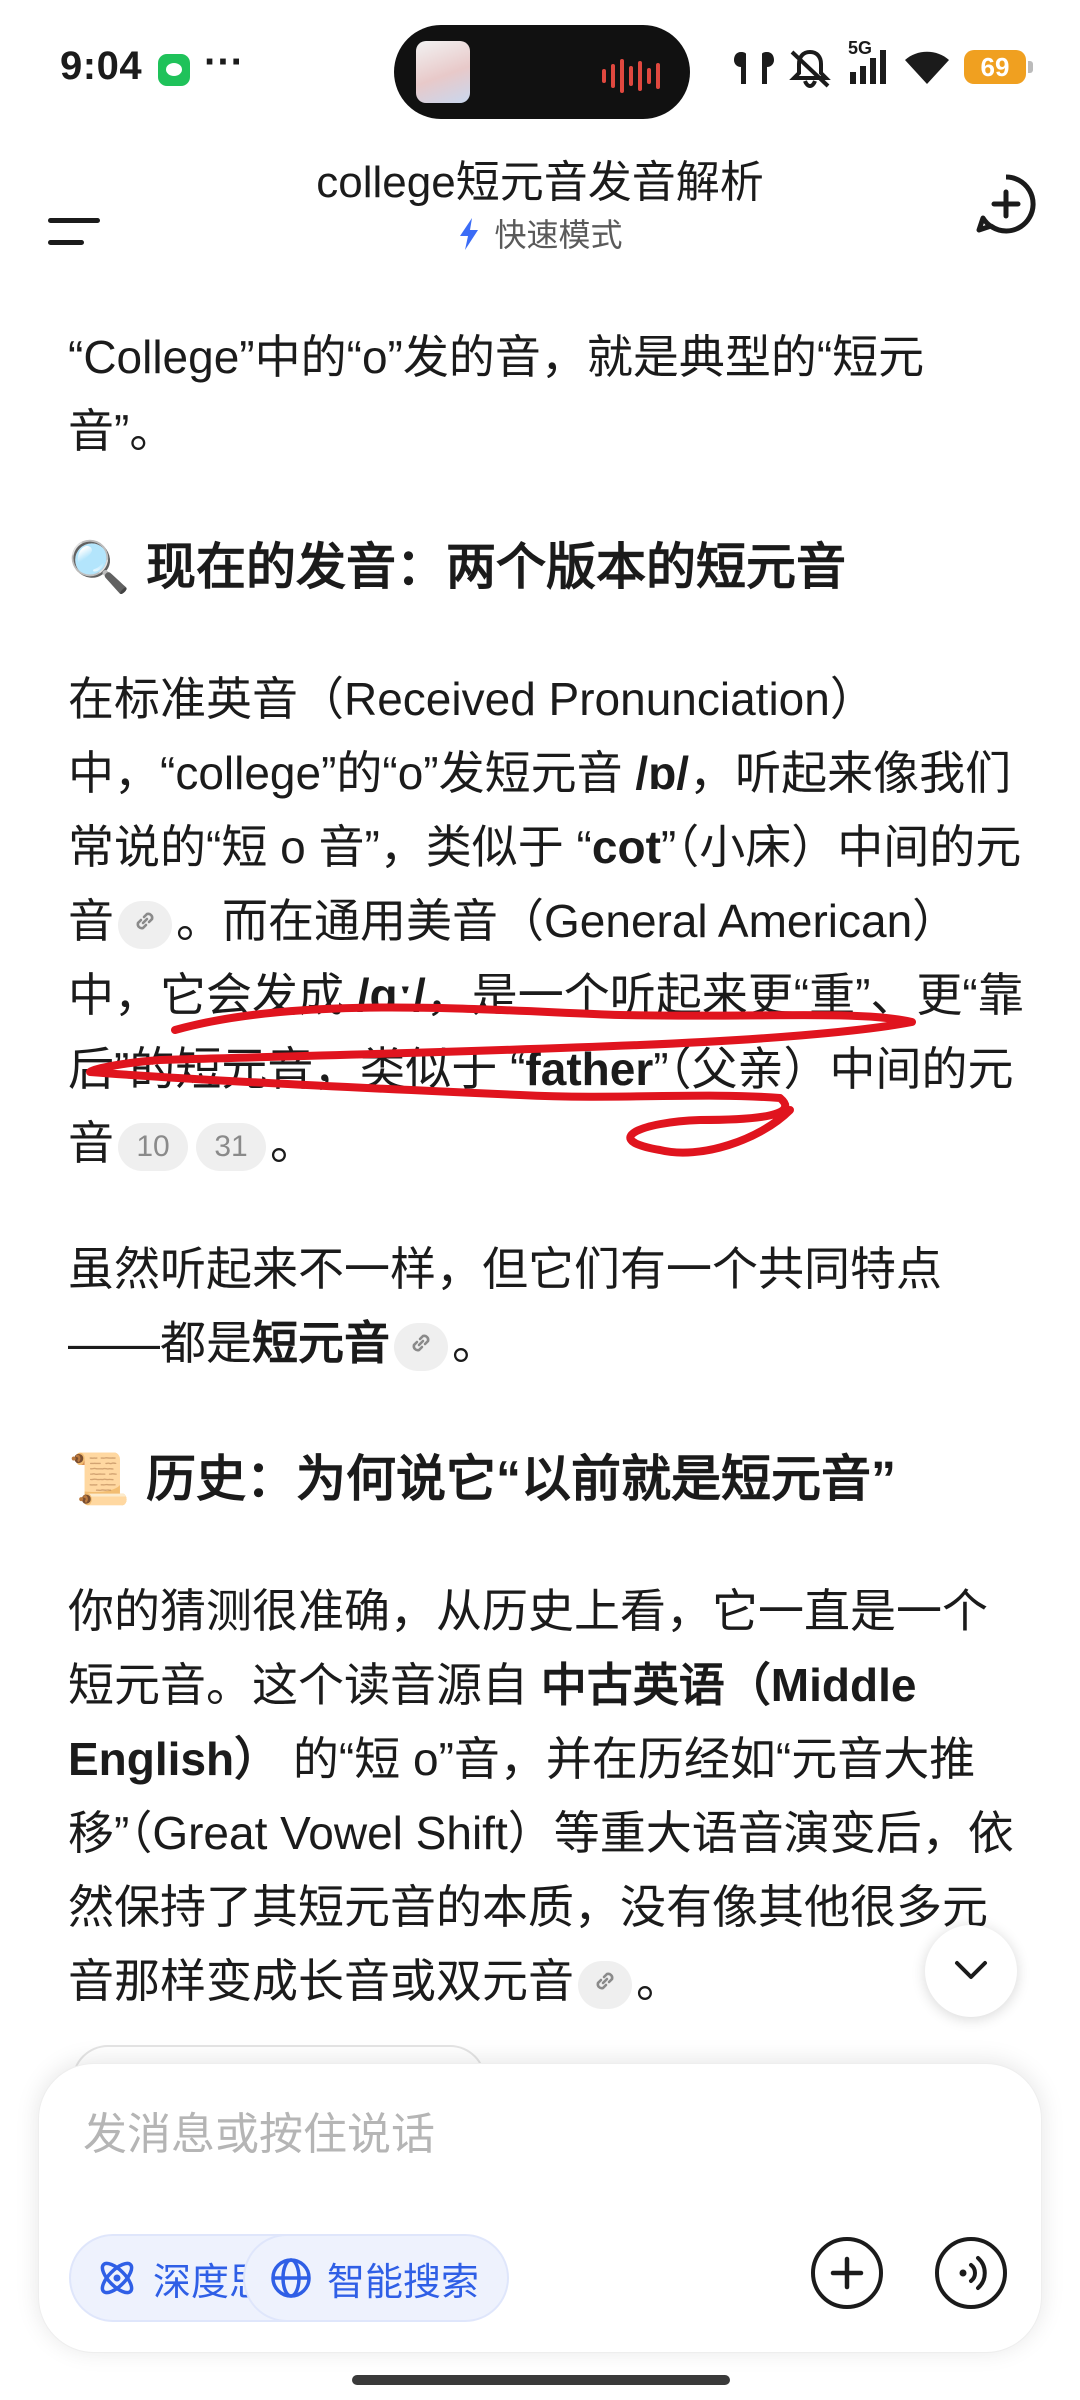 The image size is (1080, 2400). Describe the element at coordinates (473, 235) in the screenshot. I see `lightning-icon` at that location.